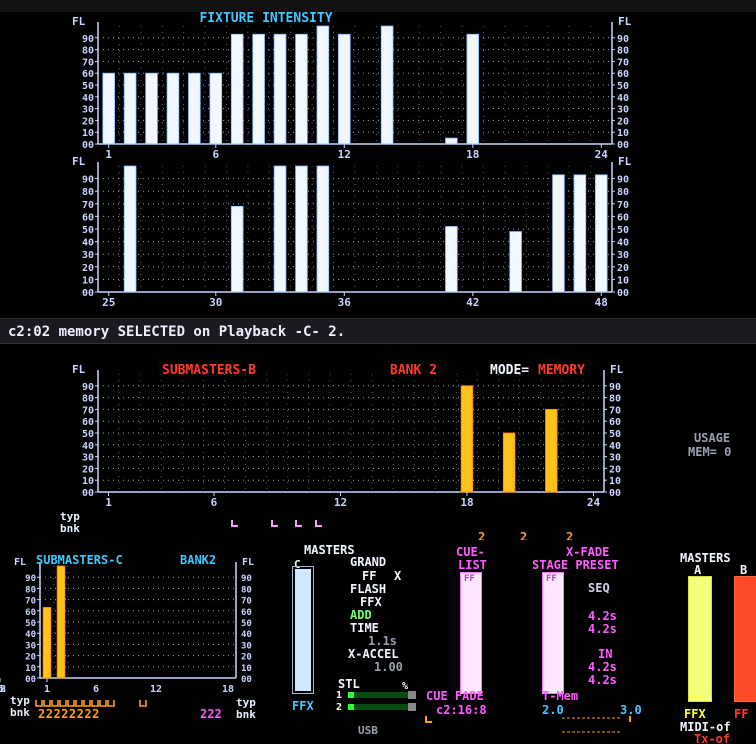 The width and height of the screenshot is (756, 744). Describe the element at coordinates (79, 560) in the screenshot. I see `submasters-c-title: SUBMASTERS-C` at that location.